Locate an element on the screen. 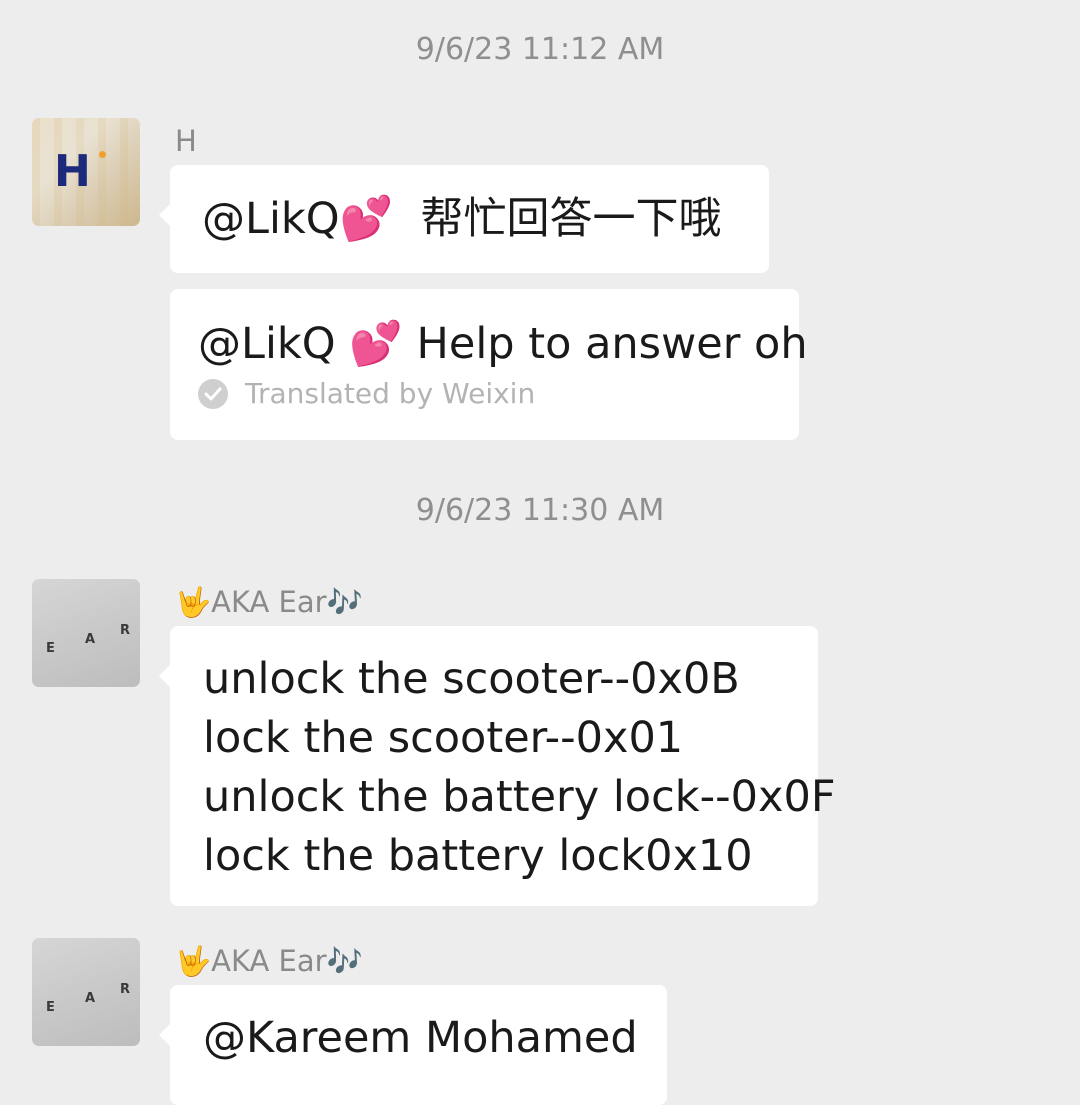  message-line: unlock the scooter--0x0B is located at coordinates (471, 679).